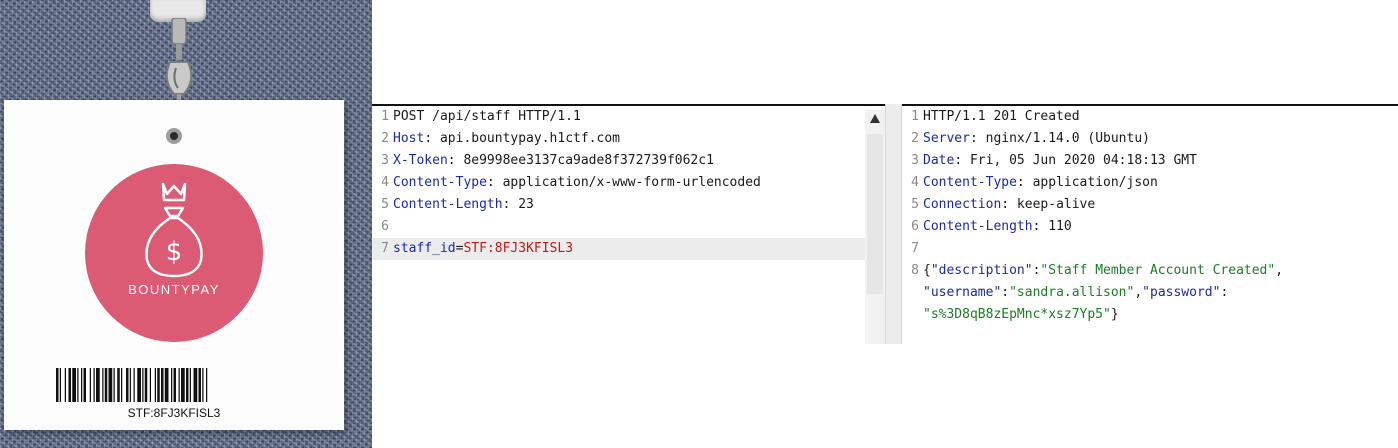 The image size is (1398, 448). Describe the element at coordinates (1158, 270) in the screenshot. I see `json-string: "Staff Member Account Created"` at that location.